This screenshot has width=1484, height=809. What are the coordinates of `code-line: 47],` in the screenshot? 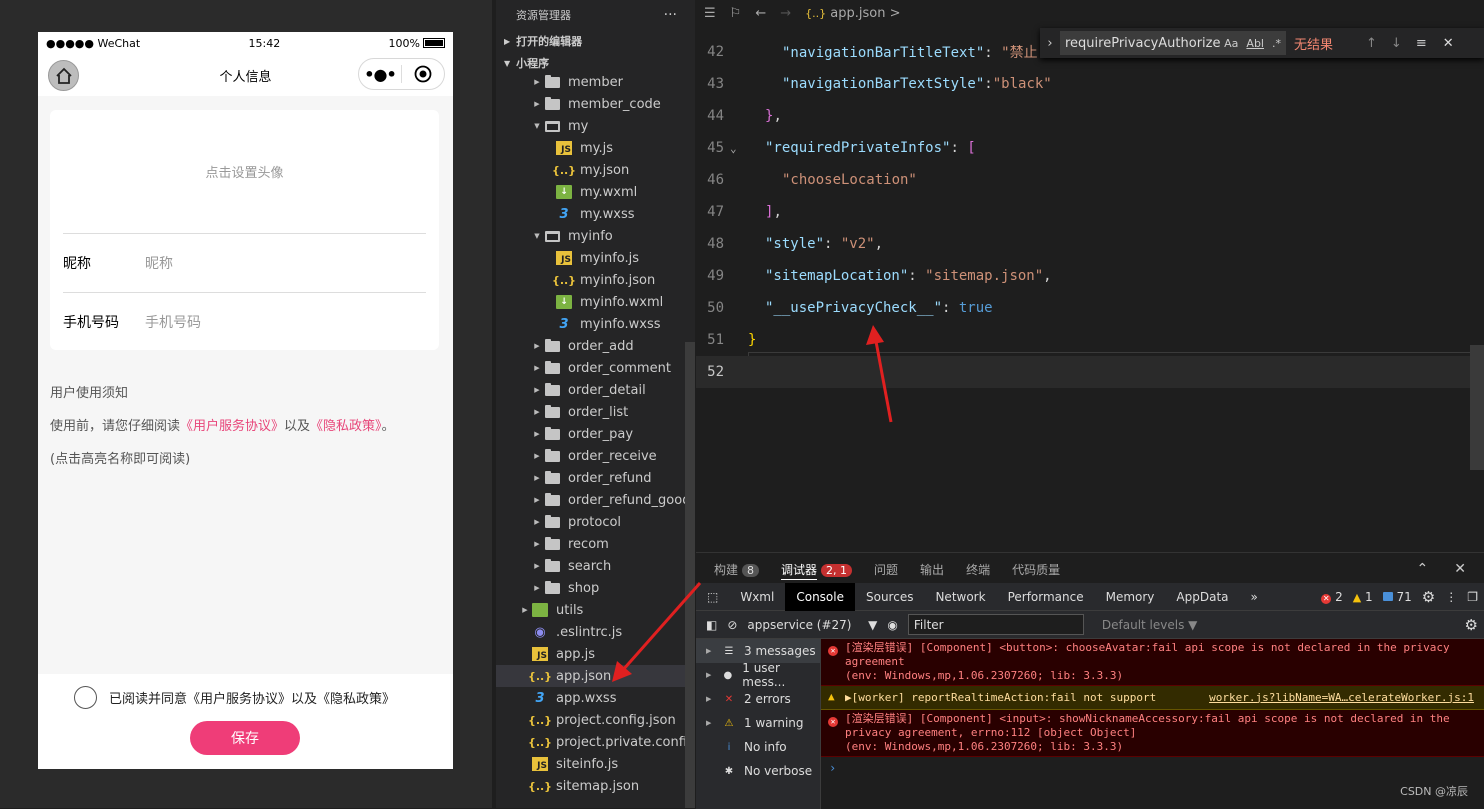 It's located at (1090, 212).